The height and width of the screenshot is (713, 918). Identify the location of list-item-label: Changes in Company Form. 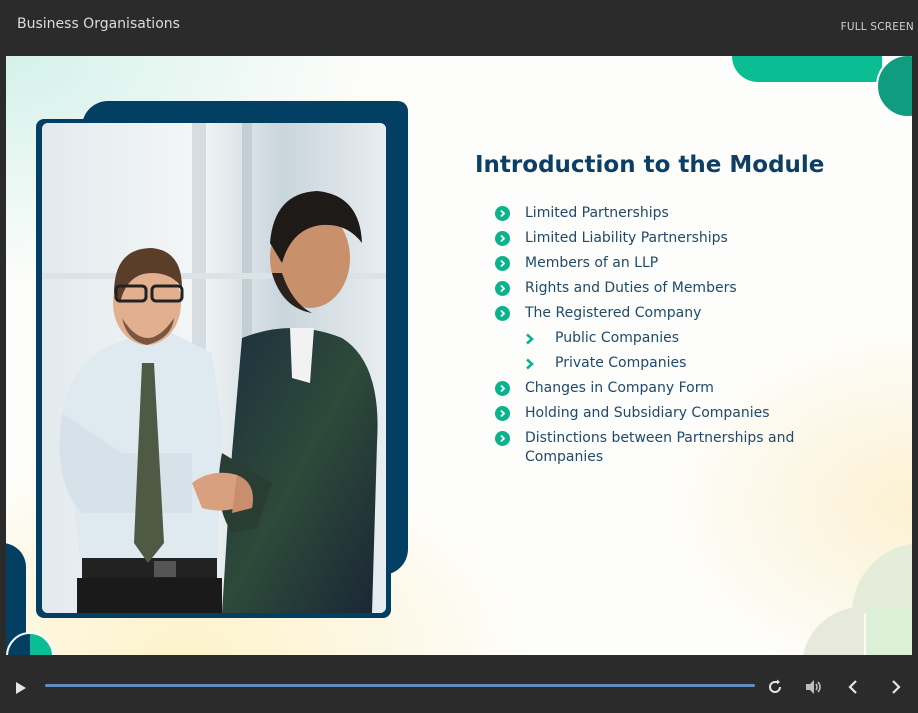
(619, 388).